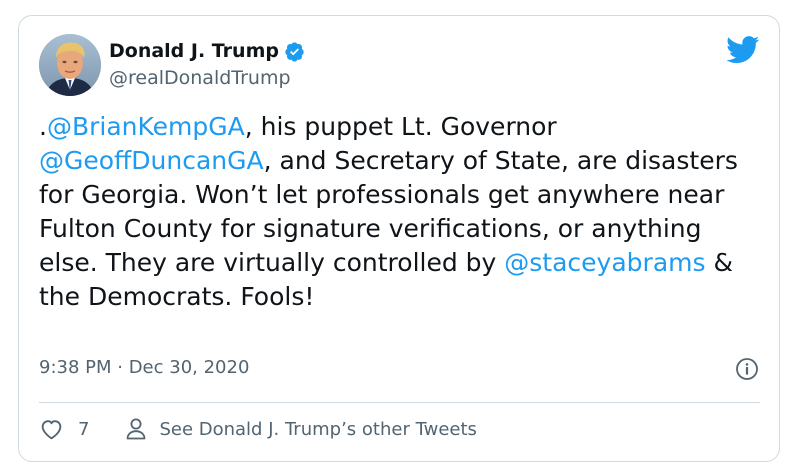 The image size is (800, 475). Describe the element at coordinates (84, 429) in the screenshot. I see `like-count: 7` at that location.